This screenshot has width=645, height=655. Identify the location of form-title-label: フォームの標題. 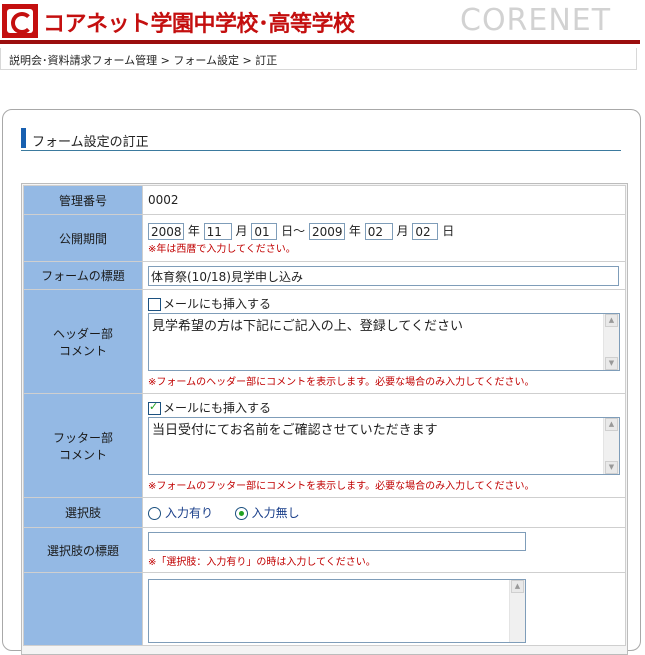
(83, 275).